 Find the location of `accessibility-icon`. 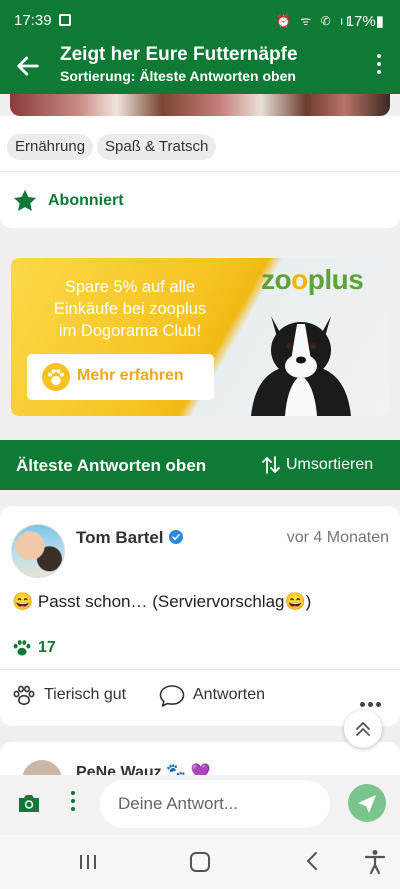

accessibility-icon is located at coordinates (375, 862).